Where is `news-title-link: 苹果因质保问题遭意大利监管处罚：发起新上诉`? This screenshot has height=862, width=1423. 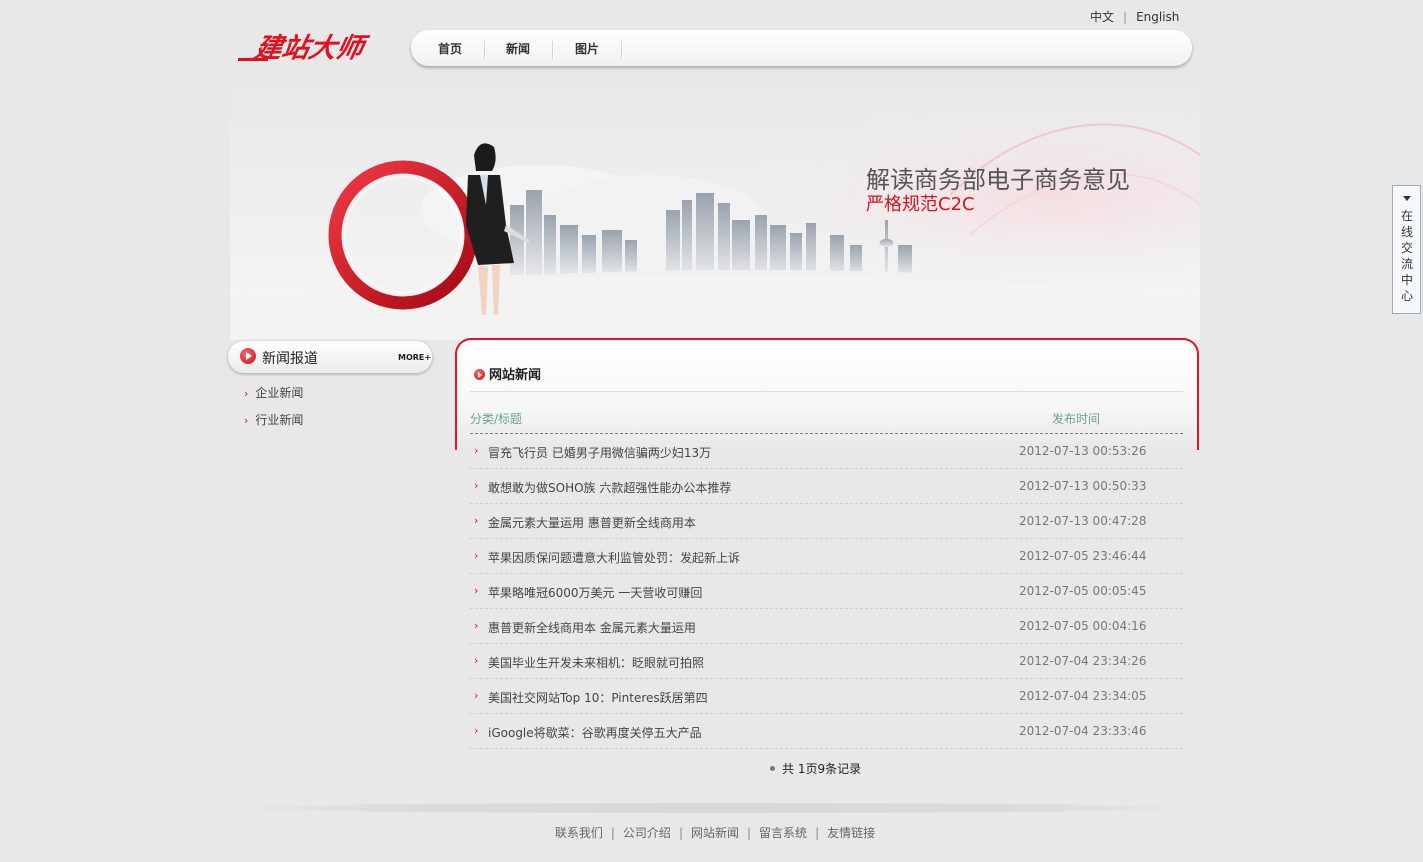
news-title-link: 苹果因质保问题遭意大利监管处罚：发起新上诉 is located at coordinates (614, 557).